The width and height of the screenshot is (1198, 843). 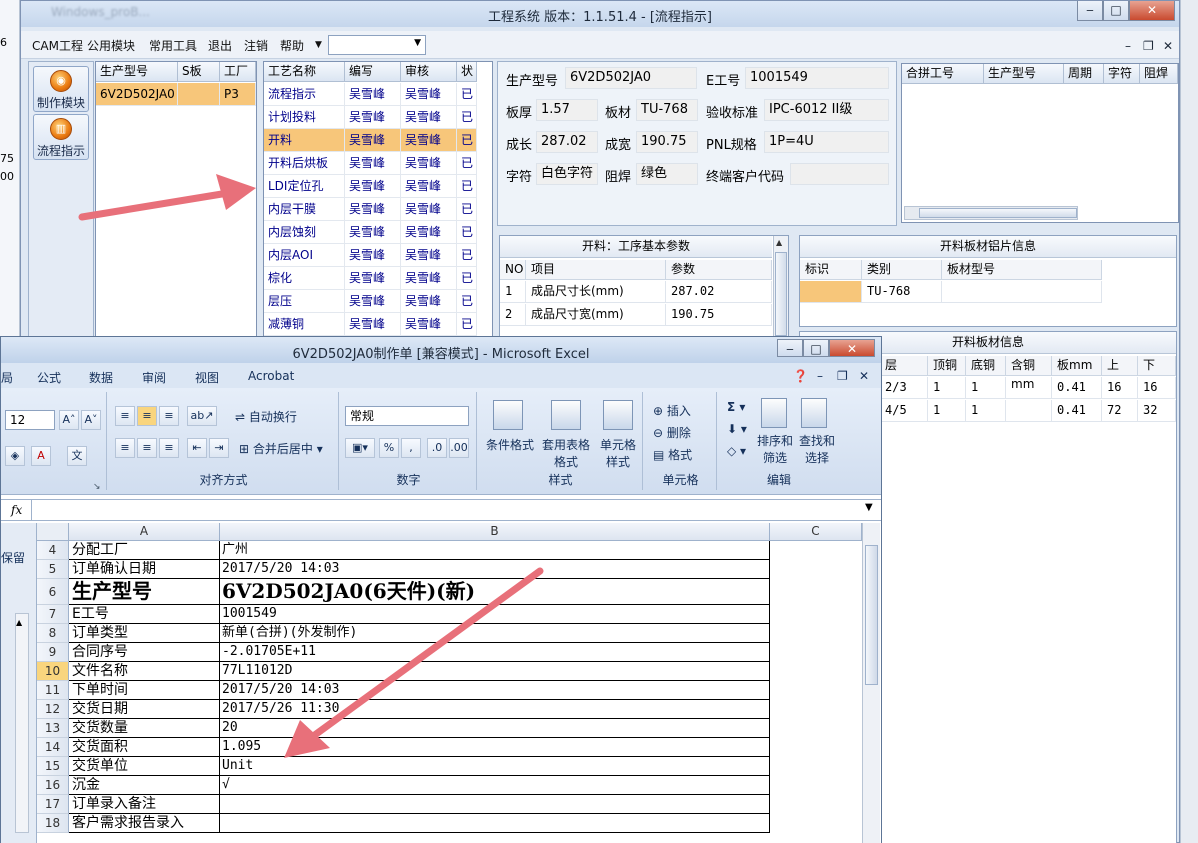 What do you see at coordinates (736, 407) in the screenshot?
I see `sum-icon: Σ ▾` at bounding box center [736, 407].